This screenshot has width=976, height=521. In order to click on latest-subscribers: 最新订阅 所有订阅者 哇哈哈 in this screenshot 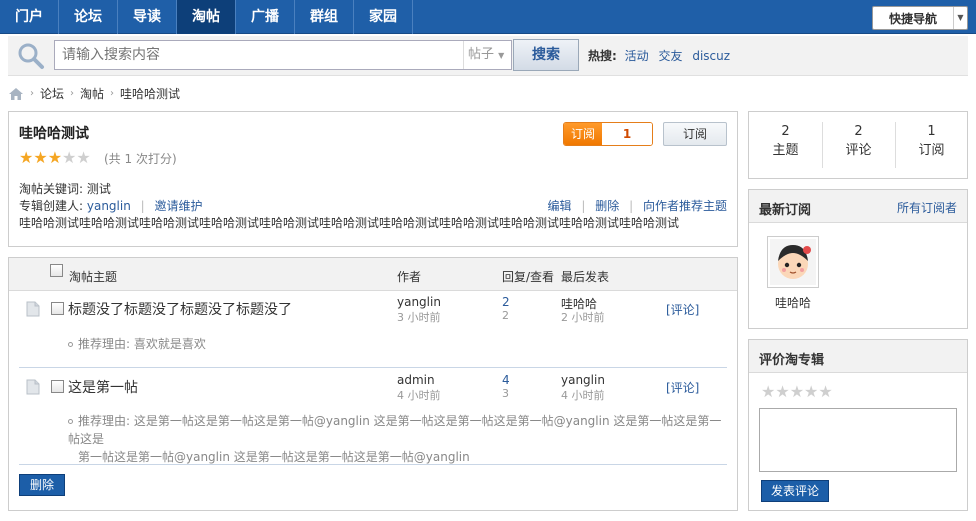, I will do `click(858, 259)`.